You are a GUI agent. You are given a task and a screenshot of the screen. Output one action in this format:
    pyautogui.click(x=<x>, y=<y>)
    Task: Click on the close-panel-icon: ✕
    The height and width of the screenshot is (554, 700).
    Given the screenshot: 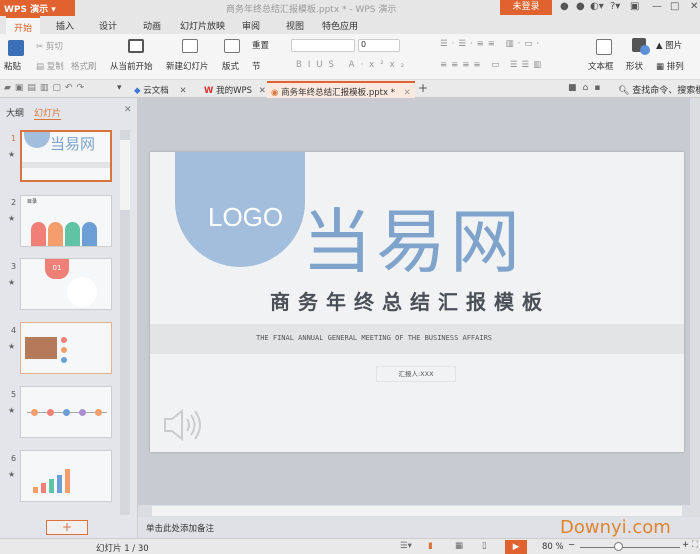 What is the action you would take?
    pyautogui.click(x=128, y=110)
    